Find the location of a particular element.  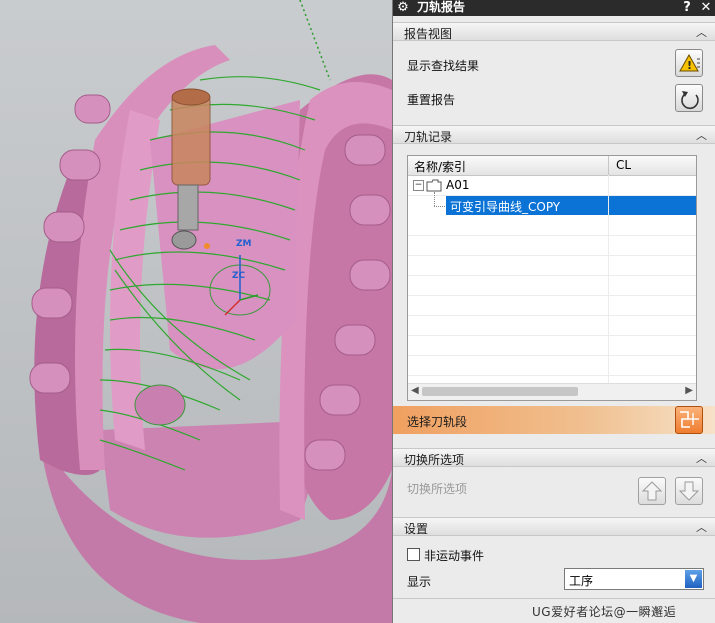

table-row: − A01 is located at coordinates (552, 186).